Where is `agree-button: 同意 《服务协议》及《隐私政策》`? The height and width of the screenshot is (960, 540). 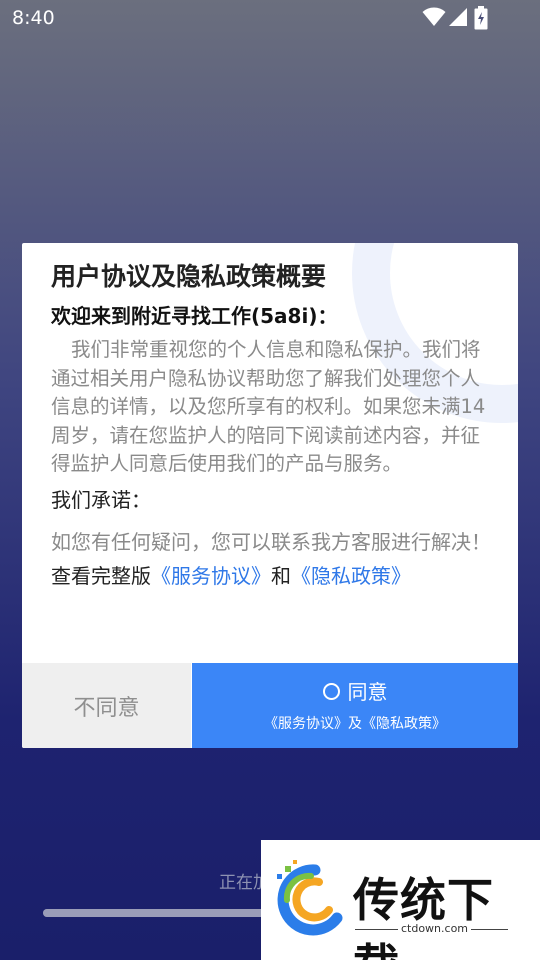
agree-button: 同意 《服务协议》及《隐私政策》 is located at coordinates (355, 705).